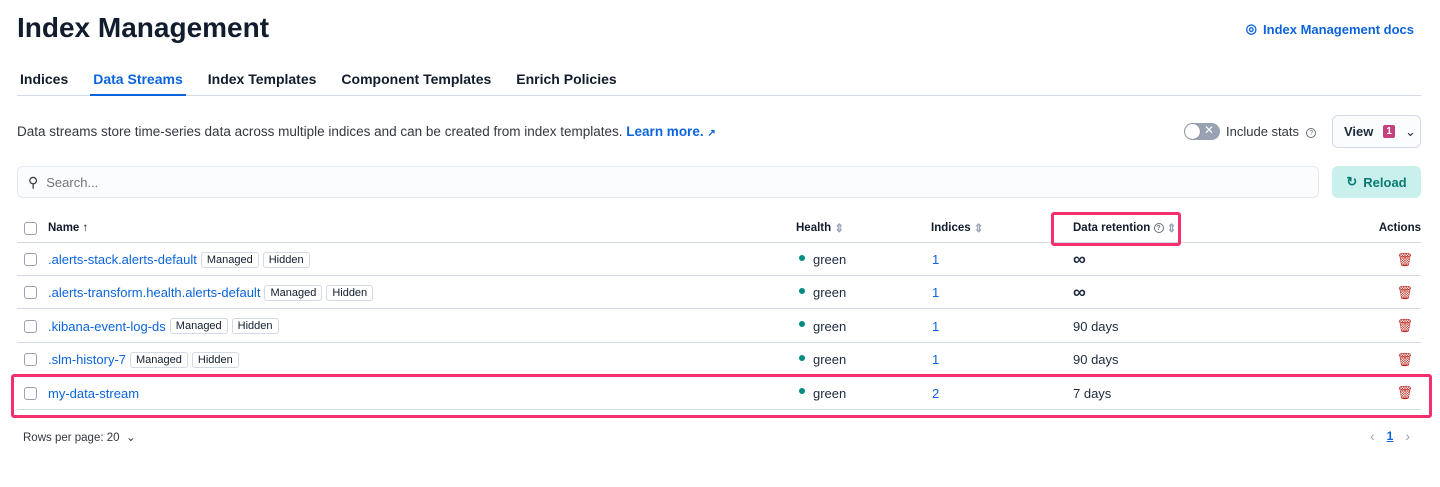 The height and width of the screenshot is (487, 1440). What do you see at coordinates (30, 228) in the screenshot?
I see `select-all-checkbox` at bounding box center [30, 228].